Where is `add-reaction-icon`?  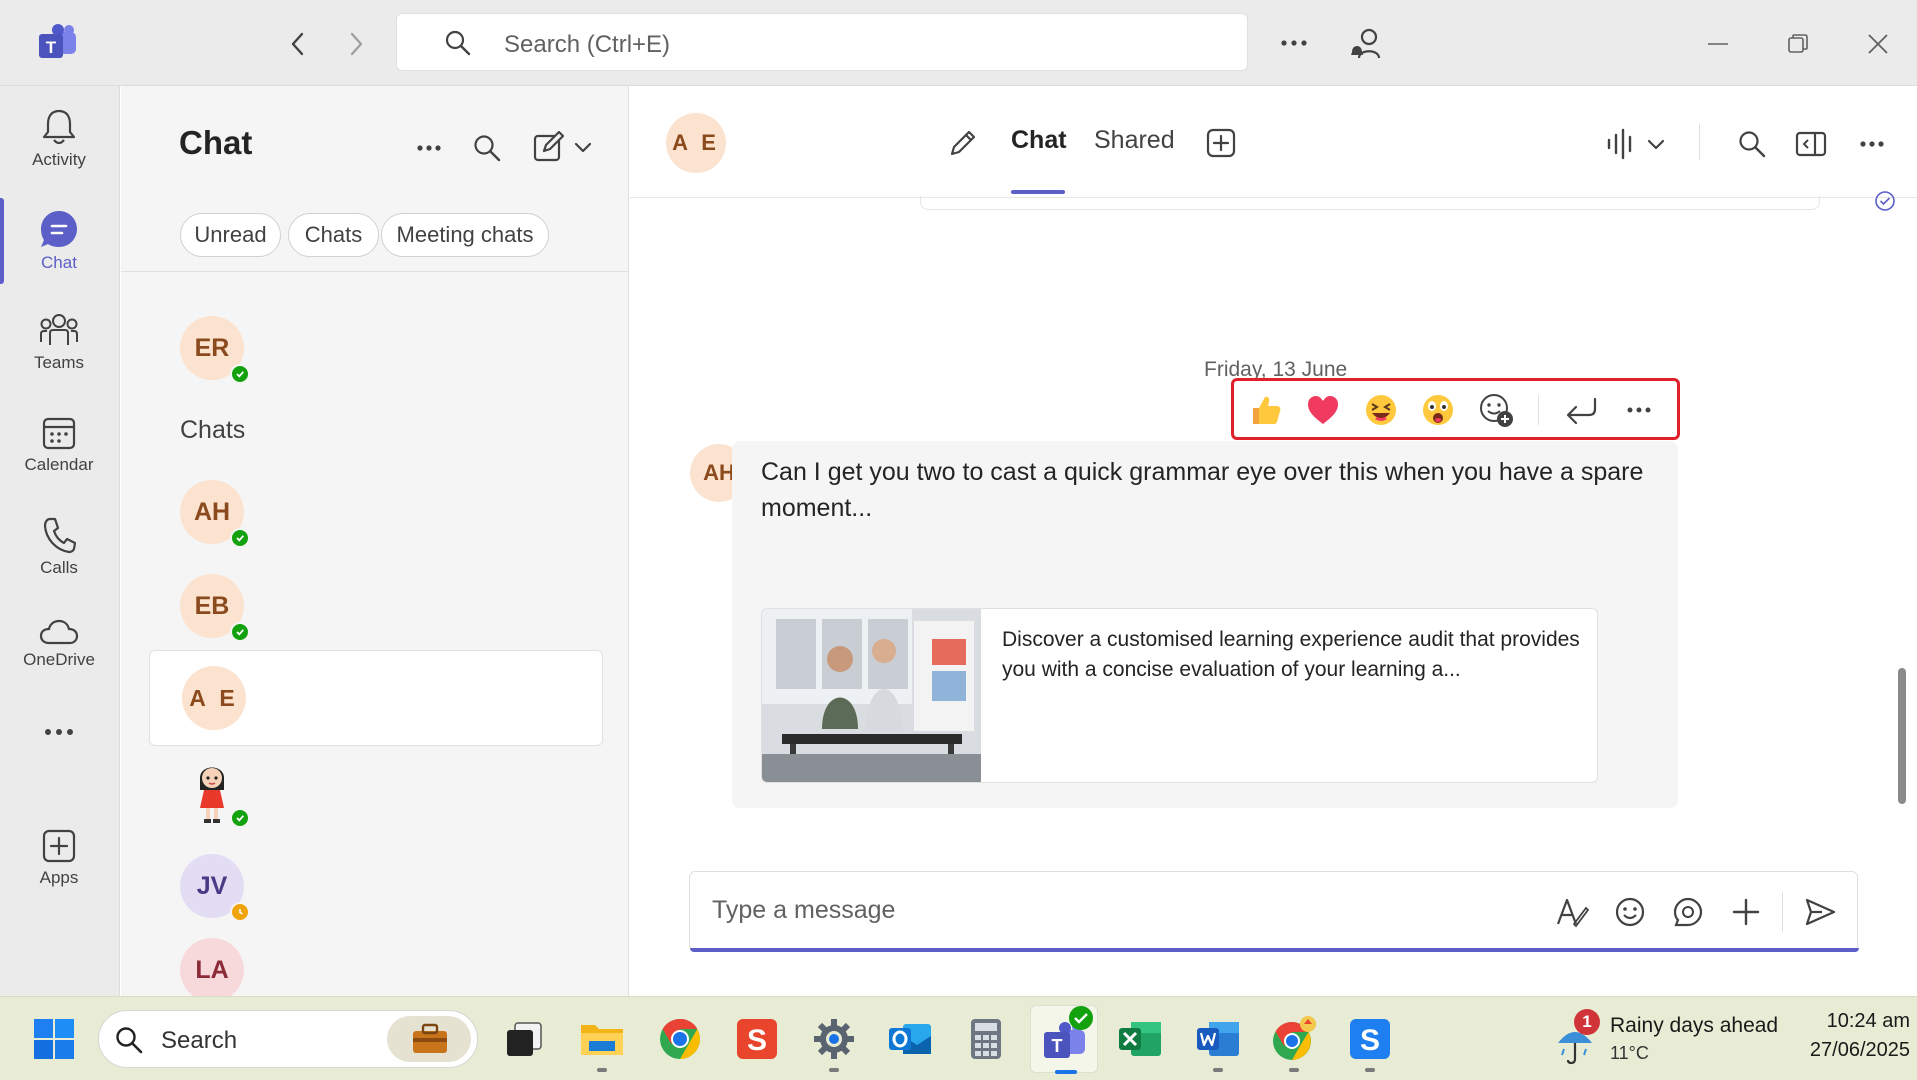 add-reaction-icon is located at coordinates (1496, 410).